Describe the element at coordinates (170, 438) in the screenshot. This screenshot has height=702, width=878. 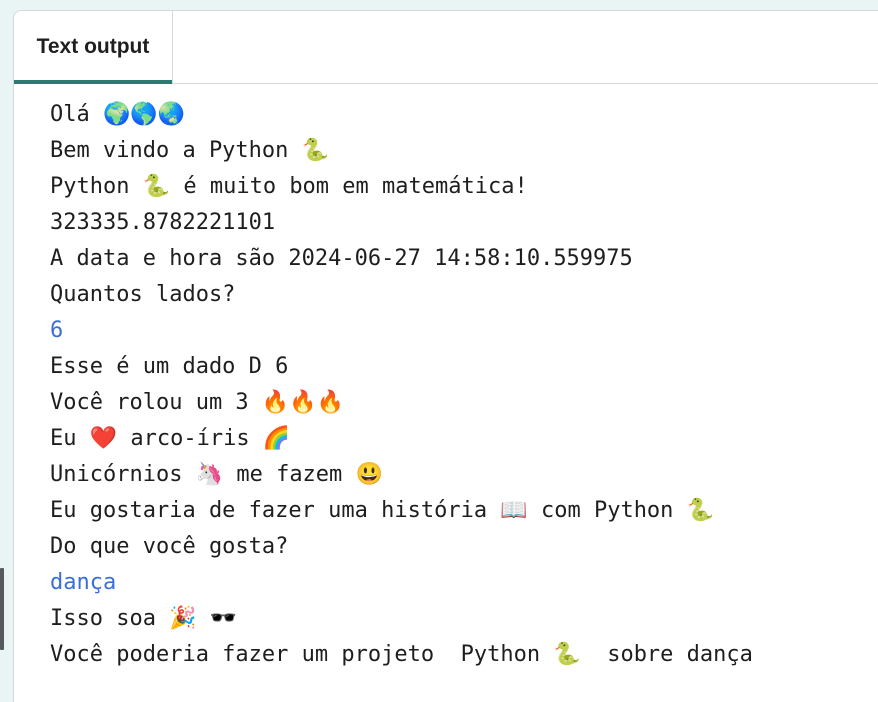
I see `output-line: Eu ❤️ arco-íris 🌈` at that location.